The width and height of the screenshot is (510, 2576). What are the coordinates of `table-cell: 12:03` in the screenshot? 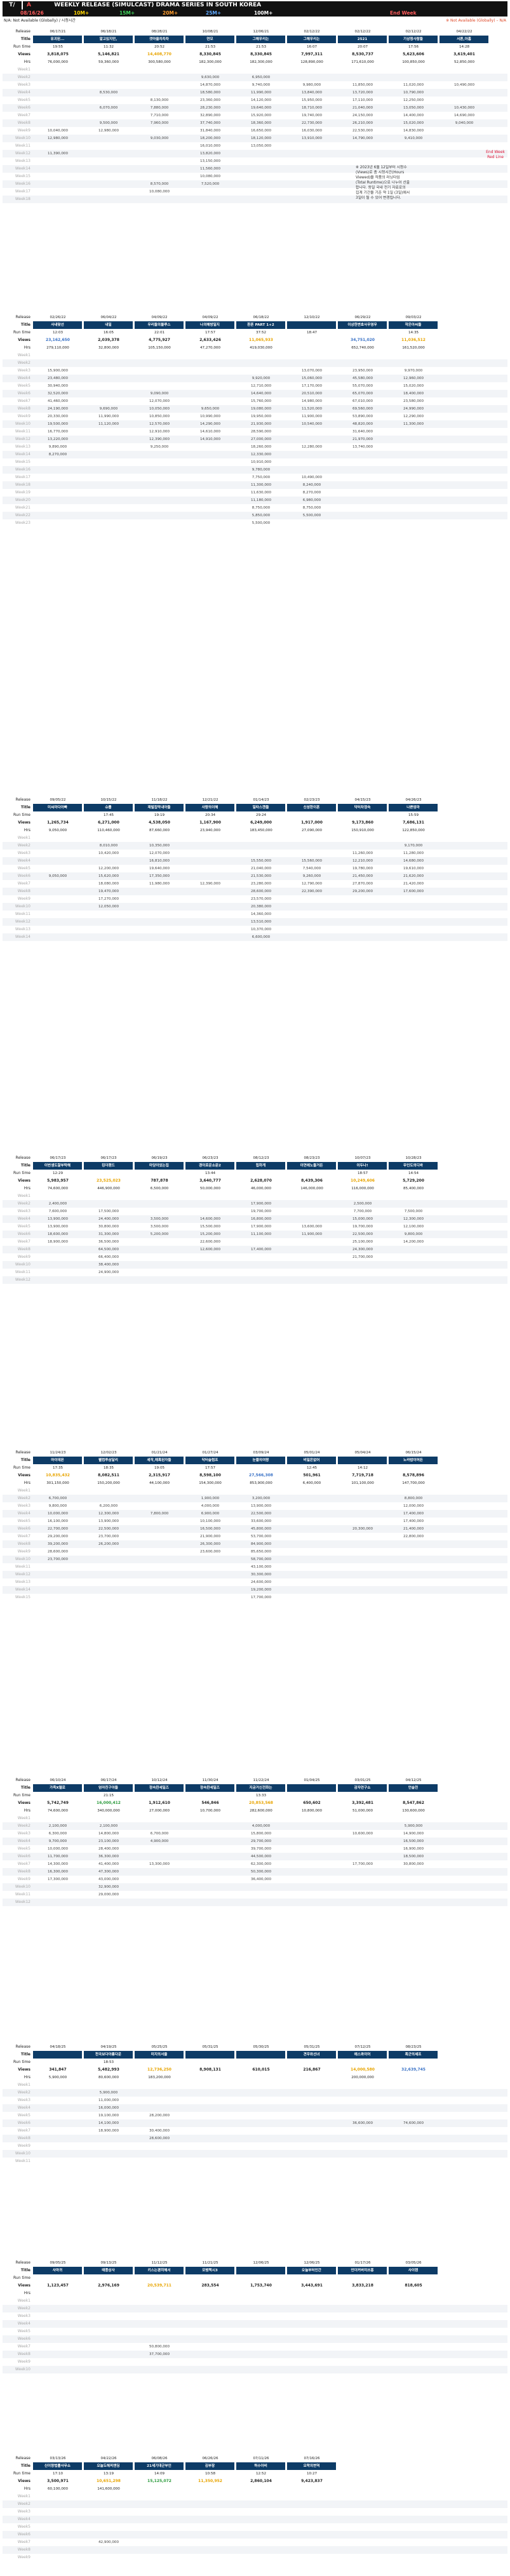 It's located at (58, 333).